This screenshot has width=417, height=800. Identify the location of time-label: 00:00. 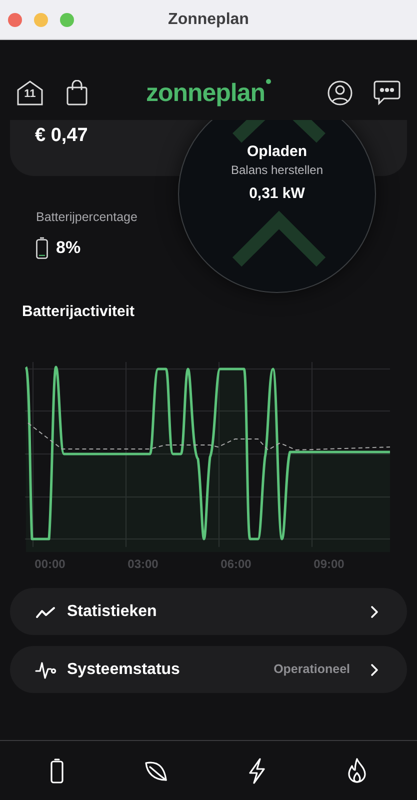
(50, 565).